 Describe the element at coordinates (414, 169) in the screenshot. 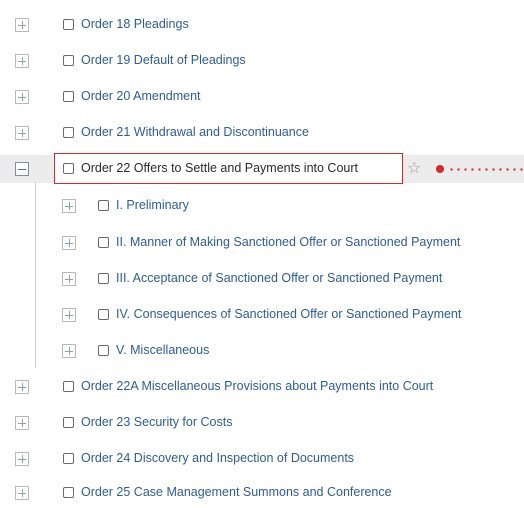

I see `star-icon: ☆` at that location.